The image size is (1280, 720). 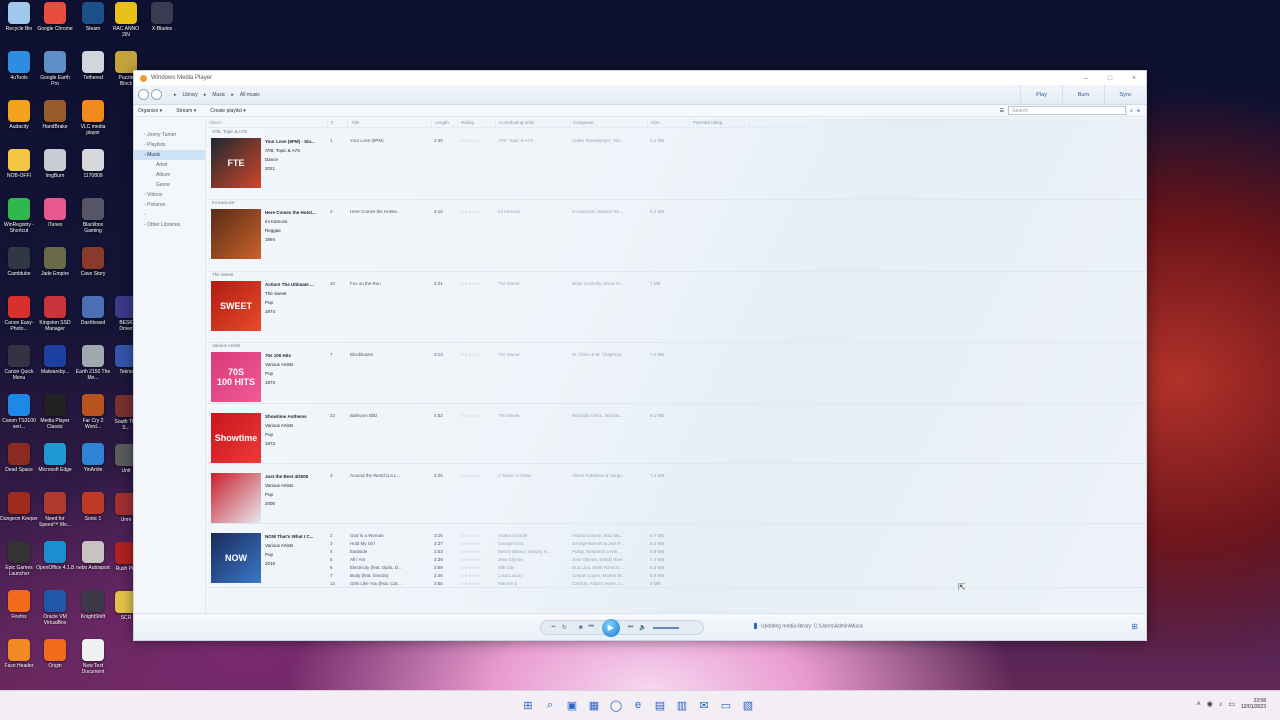 What do you see at coordinates (169, 155) in the screenshot?
I see `nav-item: ▫ Music` at bounding box center [169, 155].